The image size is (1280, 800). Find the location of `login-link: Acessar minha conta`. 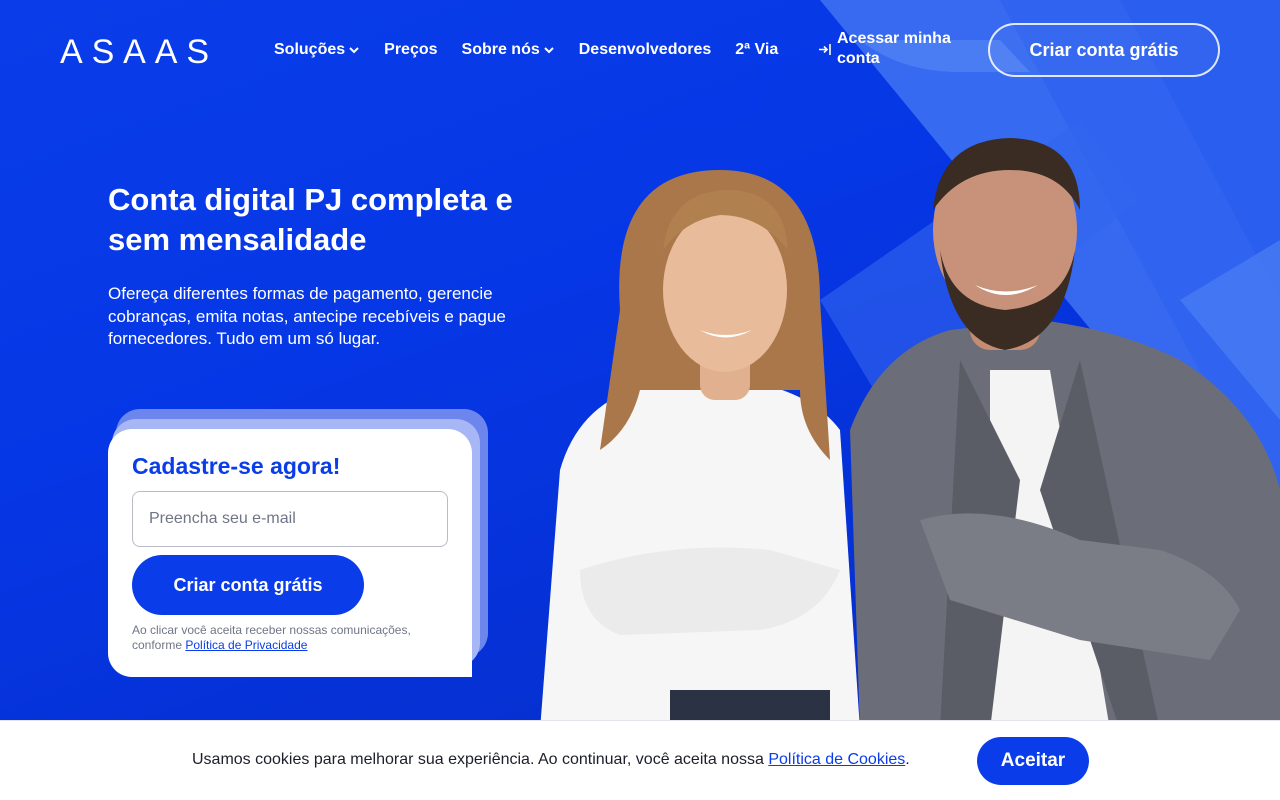

login-link: Acessar minha conta is located at coordinates (892, 49).